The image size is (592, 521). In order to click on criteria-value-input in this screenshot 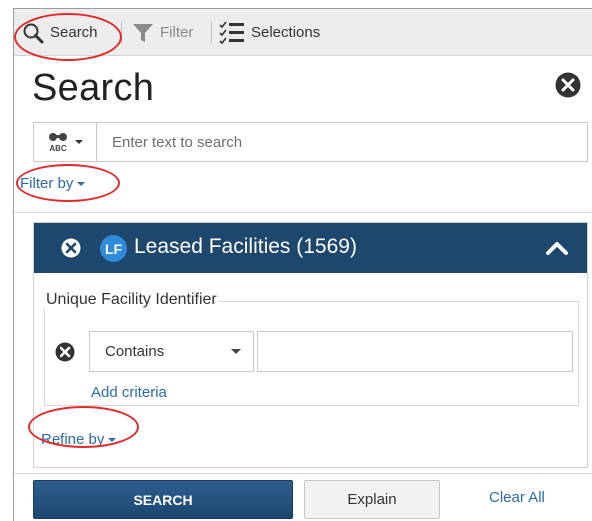, I will do `click(415, 351)`.